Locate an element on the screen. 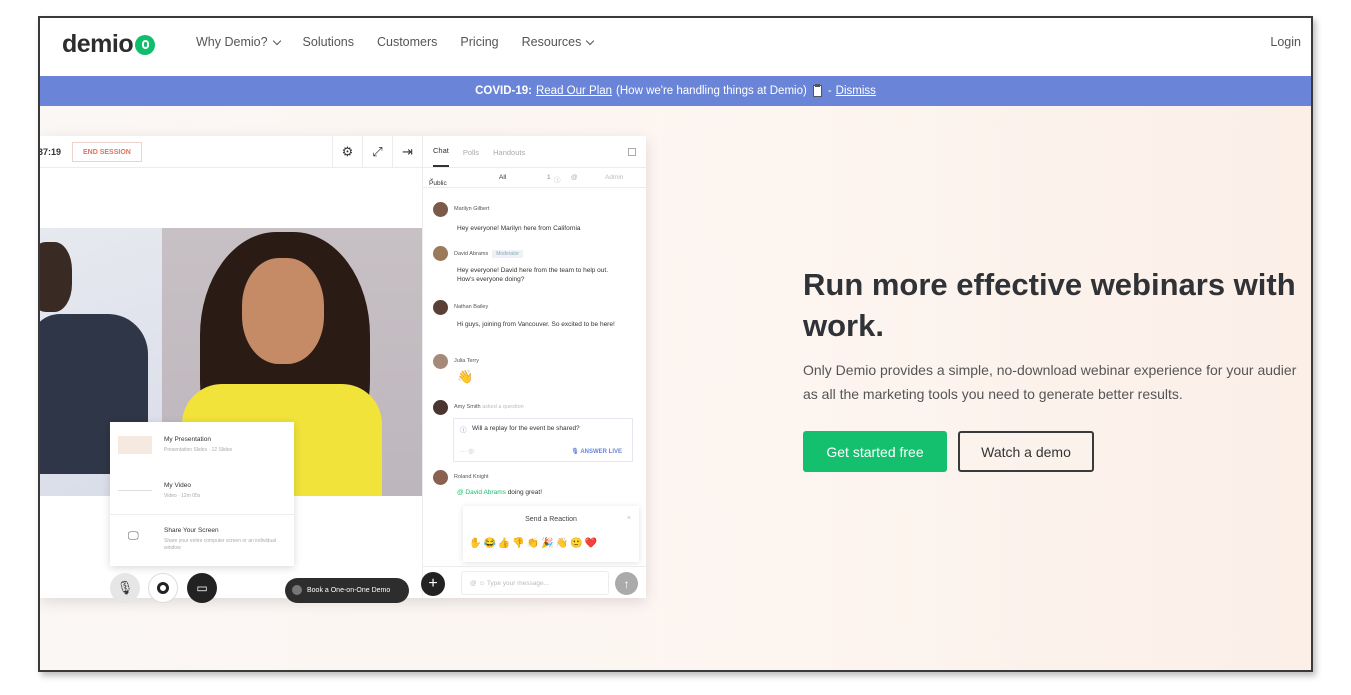 The width and height of the screenshot is (1351, 695). emoji-row: ✋ 😂 👍 👎 👏 🎉 👋 🙂 ❤️ is located at coordinates (533, 543).